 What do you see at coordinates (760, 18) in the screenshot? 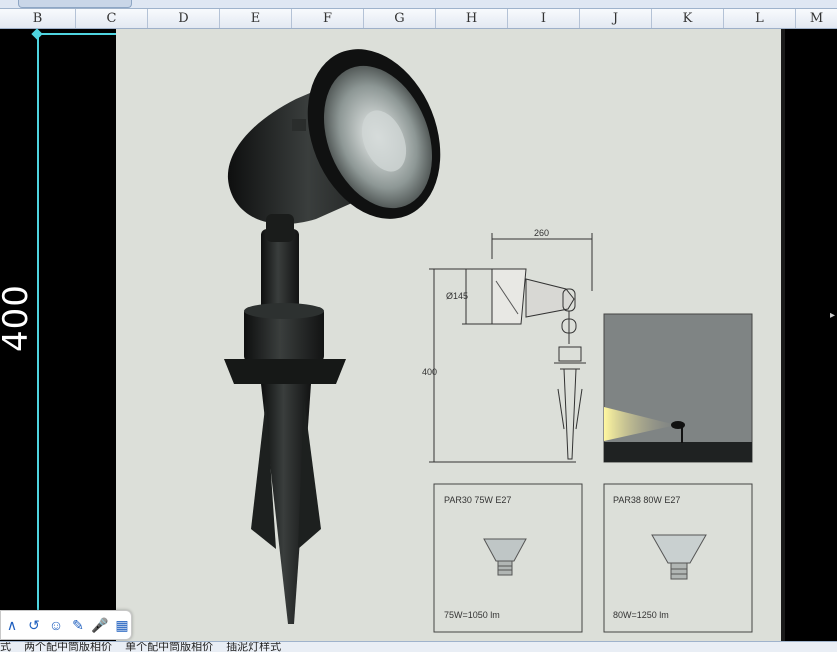
I see `column-header-l: L` at bounding box center [760, 18].